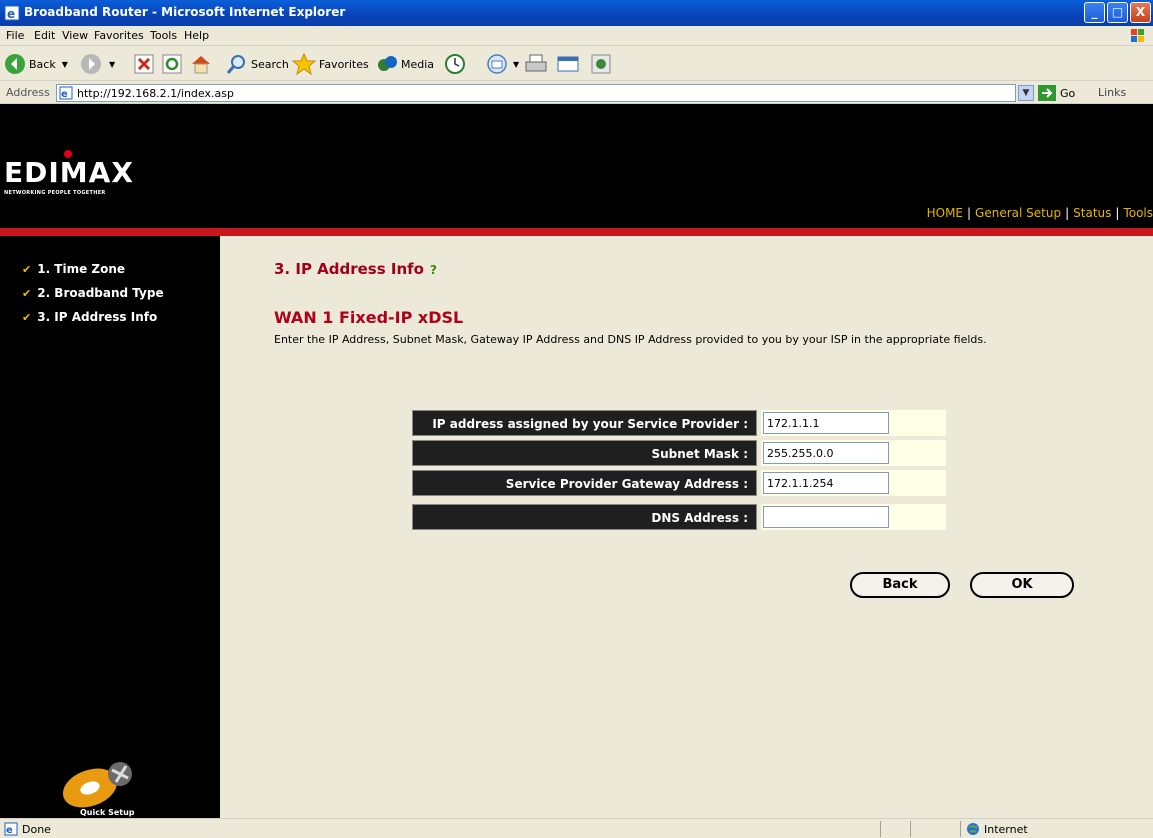 The height and width of the screenshot is (838, 1153). Describe the element at coordinates (576, 36) in the screenshot. I see `menu-bar: File Edit View Favorites Tools Help` at that location.